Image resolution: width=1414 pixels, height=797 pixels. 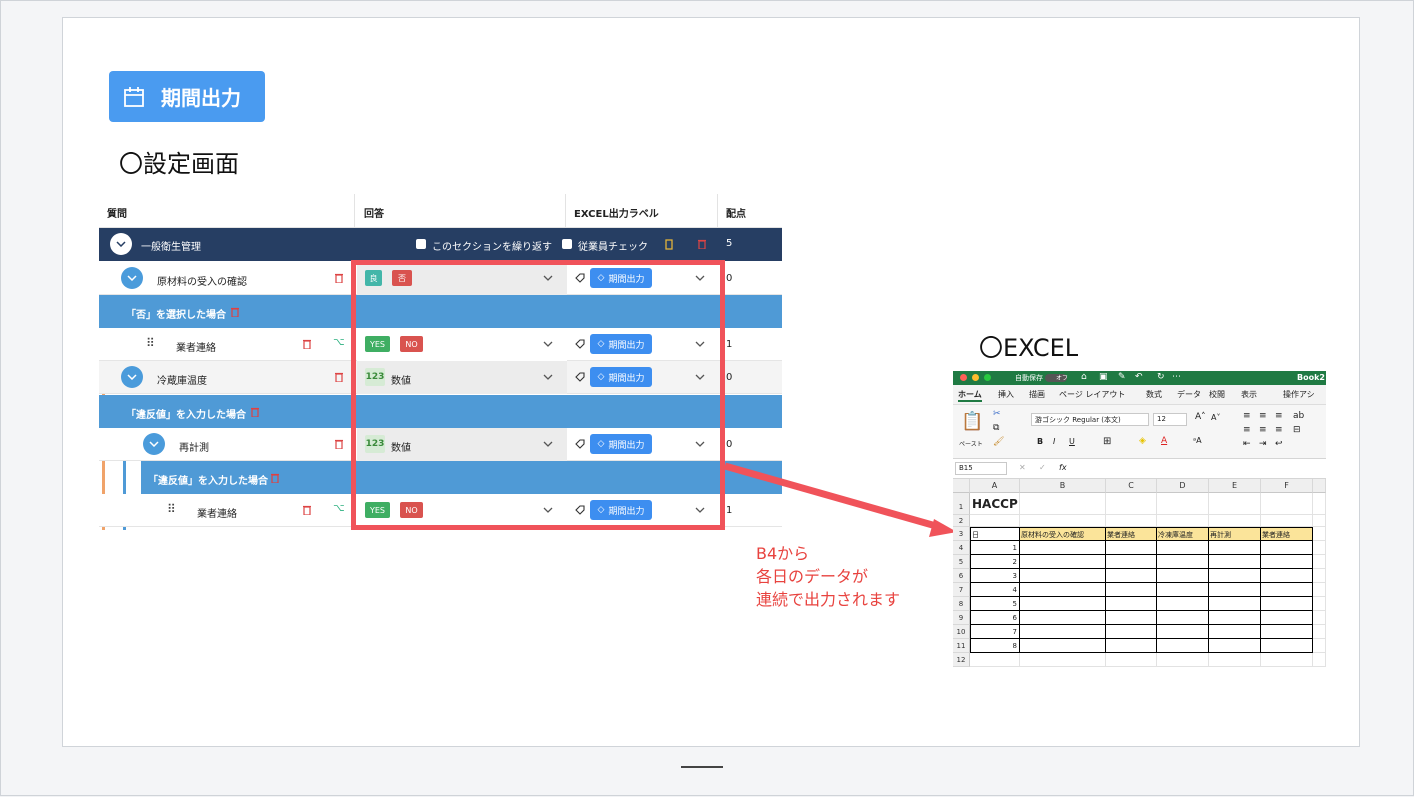 What do you see at coordinates (963, 377) in the screenshot?
I see `close-button` at bounding box center [963, 377].